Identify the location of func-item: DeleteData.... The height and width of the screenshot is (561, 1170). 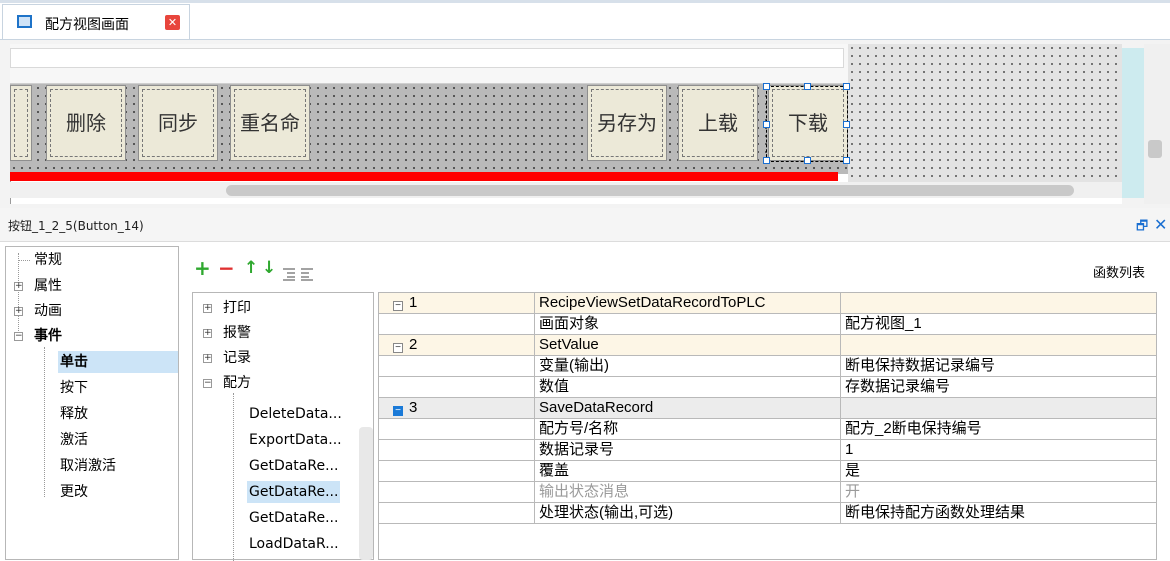
(295, 414).